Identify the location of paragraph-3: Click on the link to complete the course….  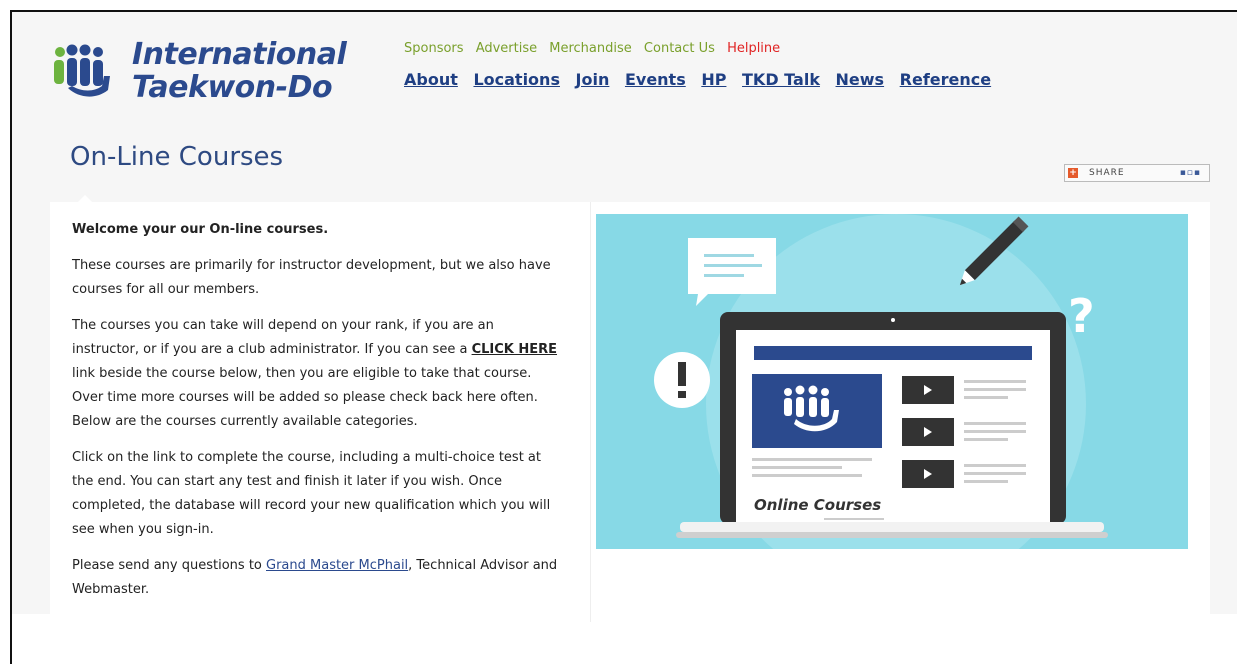
(311, 493).